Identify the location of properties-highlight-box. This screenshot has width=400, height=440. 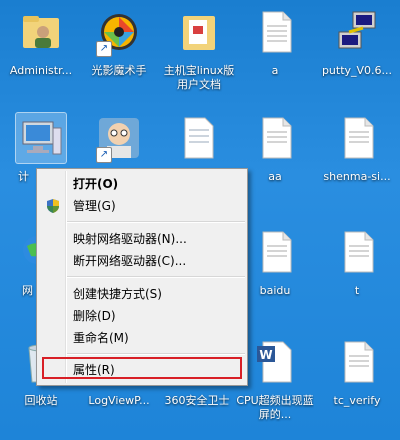
(142, 368).